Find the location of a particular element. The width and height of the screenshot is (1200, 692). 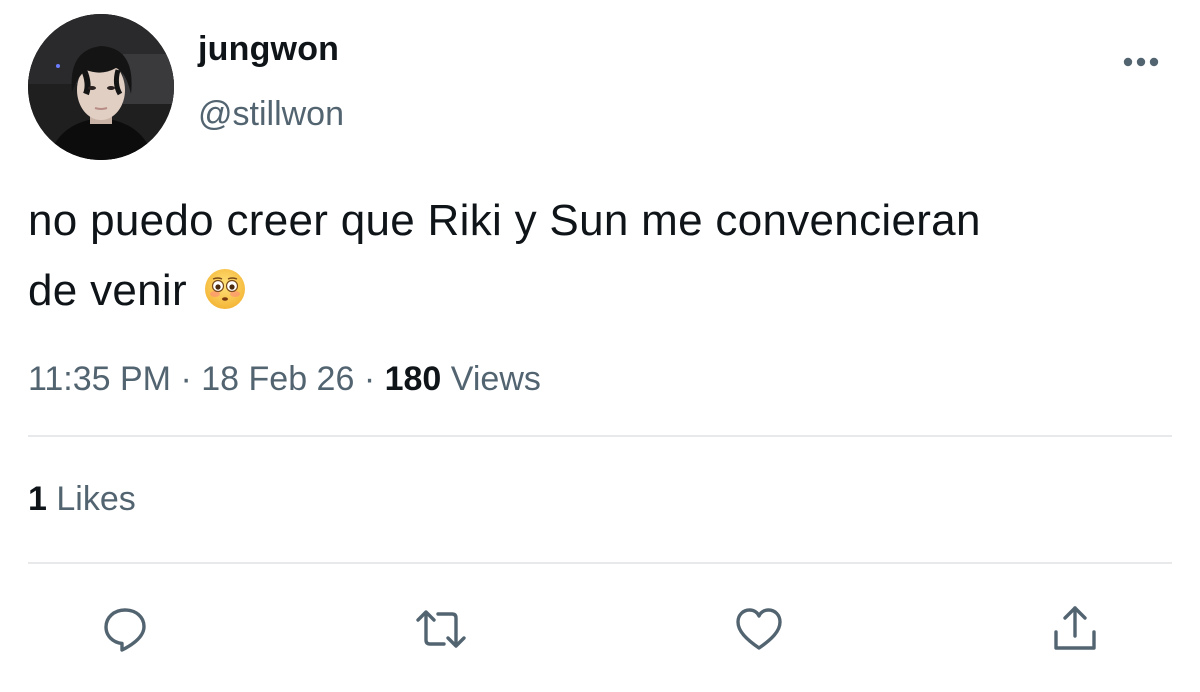

flushed-face-emoji-icon is located at coordinates (225, 285).